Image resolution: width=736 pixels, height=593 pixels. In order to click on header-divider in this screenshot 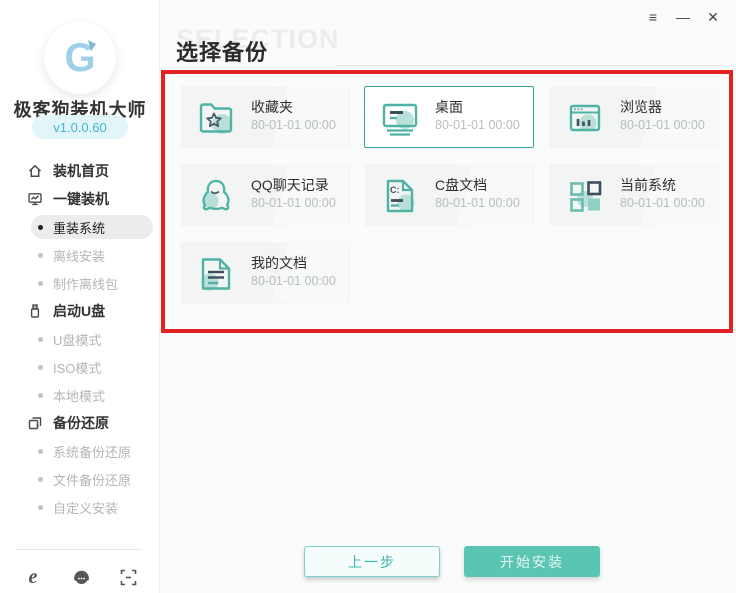, I will do `click(529, 65)`.